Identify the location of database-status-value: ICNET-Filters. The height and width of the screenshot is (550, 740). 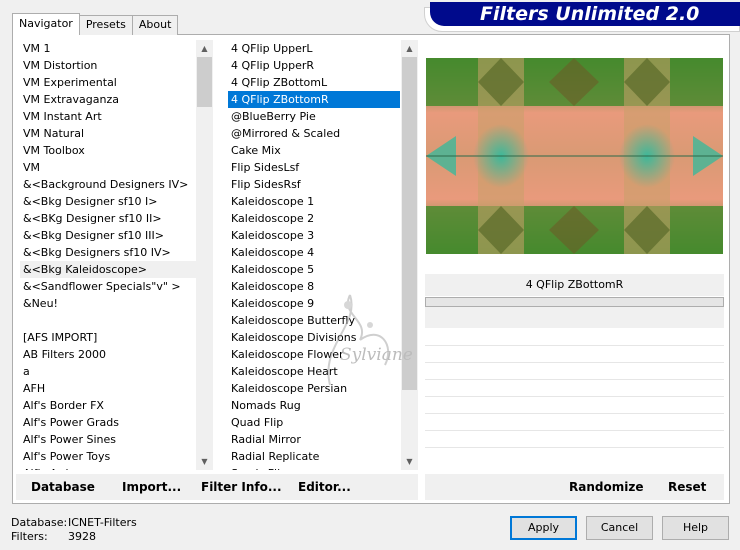
(102, 522).